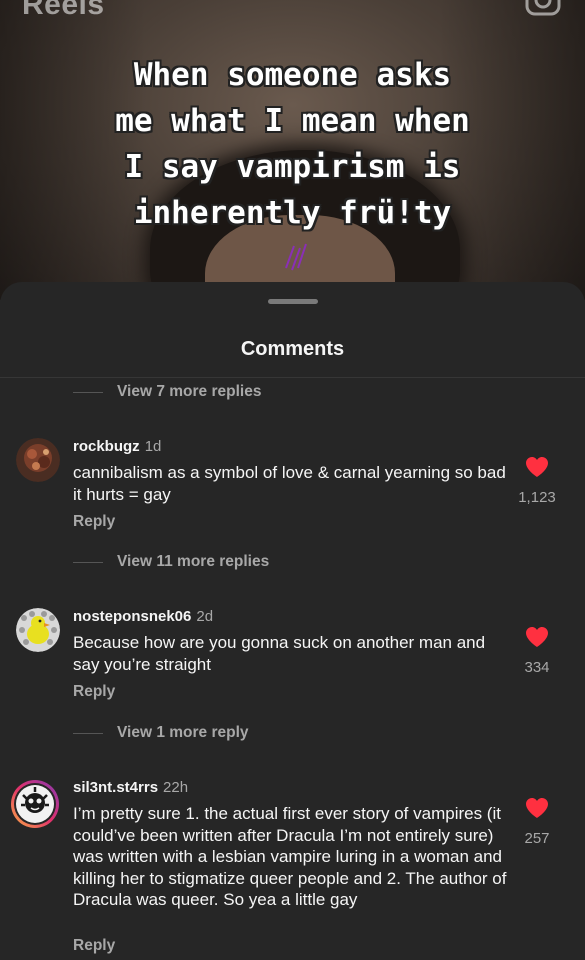  Describe the element at coordinates (292, 349) in the screenshot. I see `sheet-title: Comments` at that location.